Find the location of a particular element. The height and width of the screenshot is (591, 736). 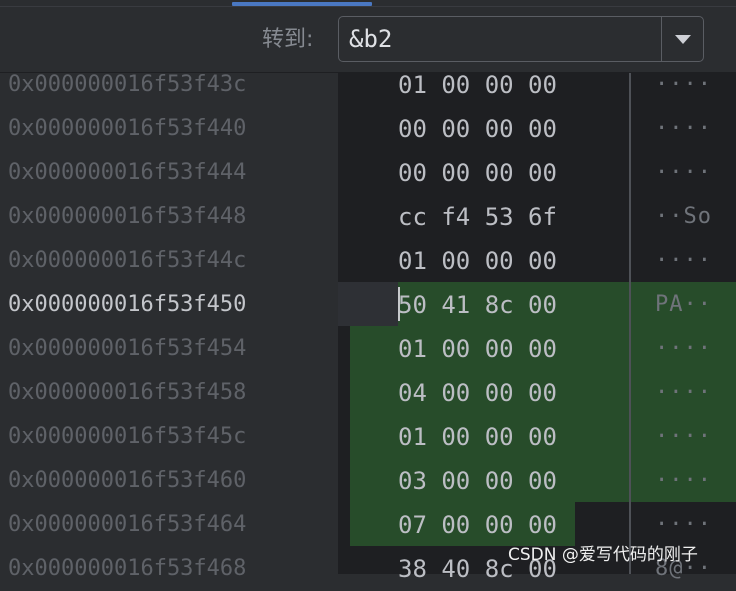

row-bytes: 04 00 00 00 is located at coordinates (477, 393).